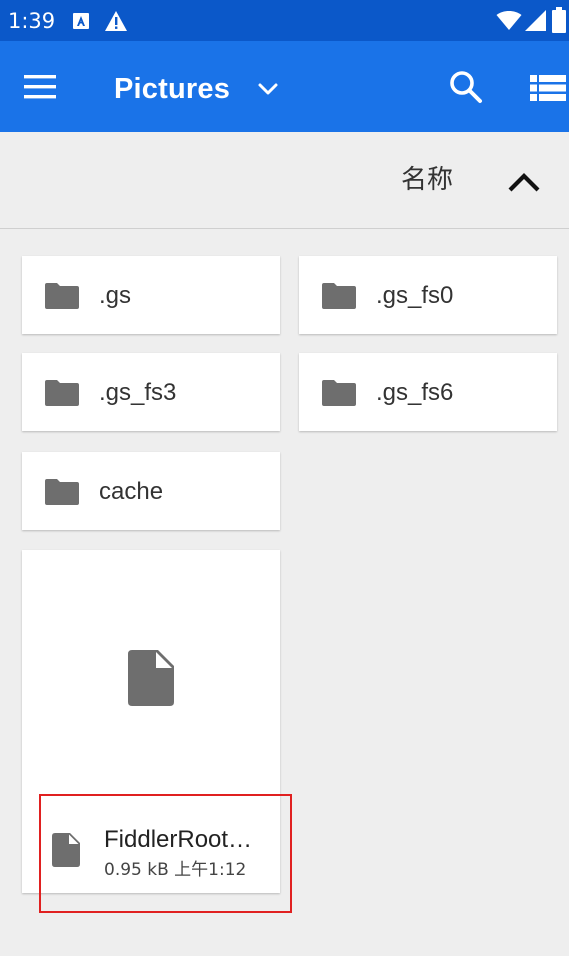  I want to click on app-bar-title: Pictures, so click(172, 88).